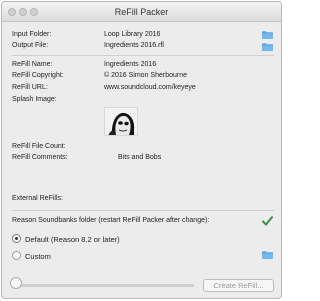  What do you see at coordinates (30, 87) in the screenshot?
I see `refill-url-label: ReFill URL:` at bounding box center [30, 87].